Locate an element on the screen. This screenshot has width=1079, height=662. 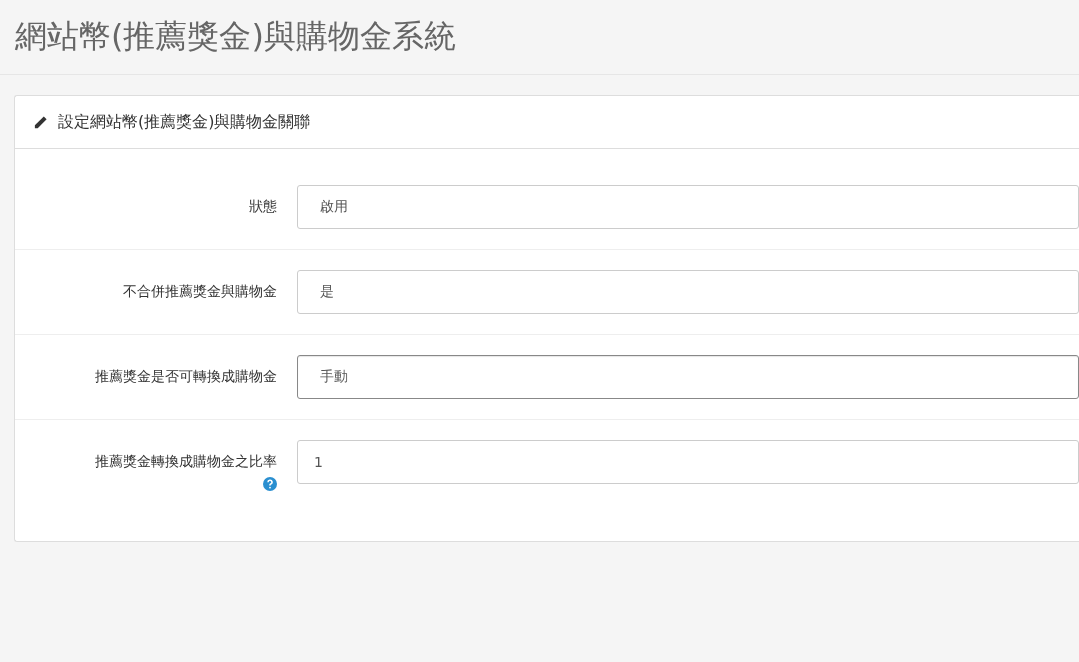
page-title: 網站幣(推薦獎金)與購物金系統 is located at coordinates (235, 36).